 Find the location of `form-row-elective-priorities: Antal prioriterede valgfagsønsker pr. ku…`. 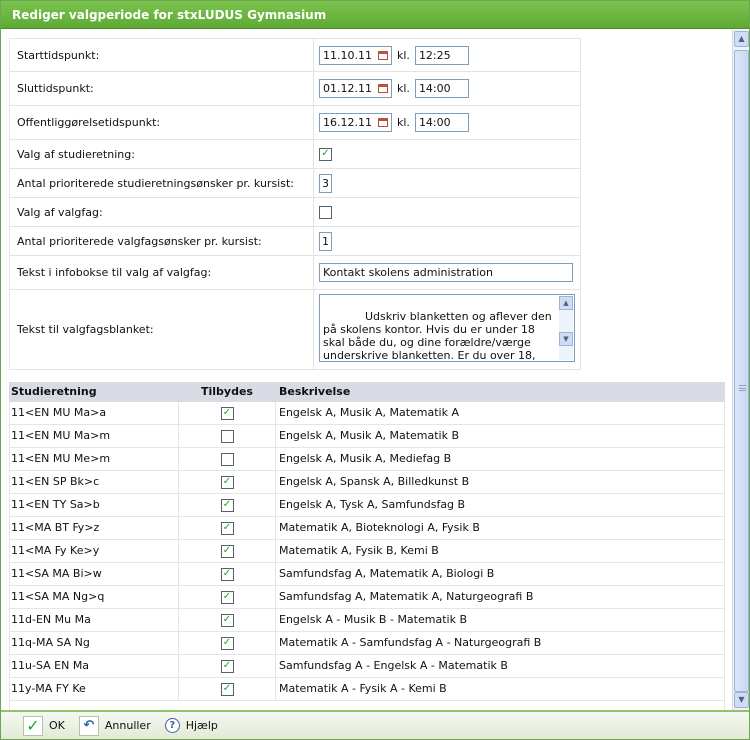

form-row-elective-priorities: Antal prioriterede valgfagsønsker pr. ku… is located at coordinates (295, 241).